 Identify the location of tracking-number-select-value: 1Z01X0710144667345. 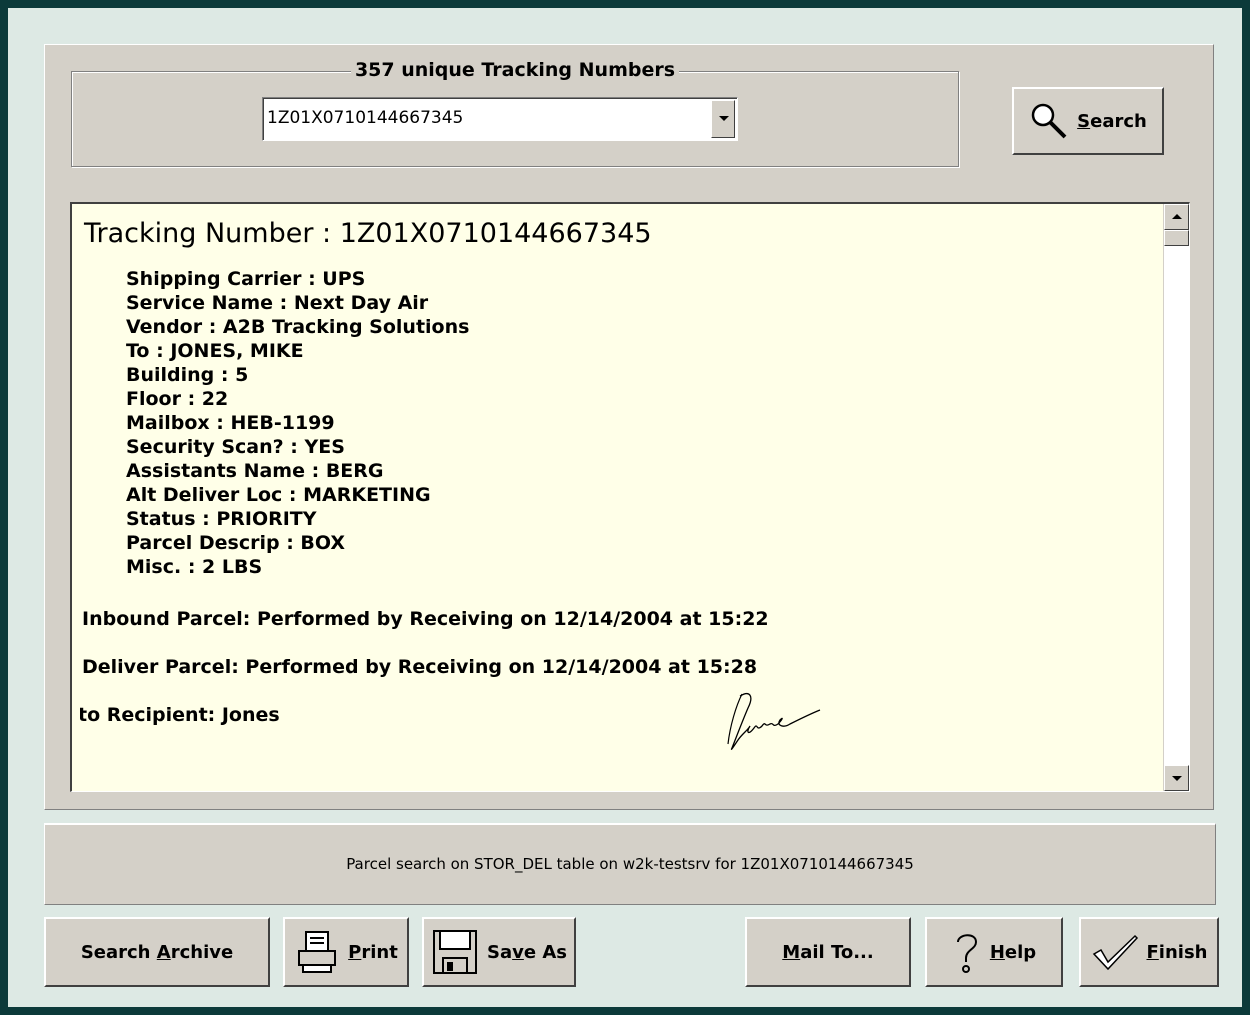
(365, 118).